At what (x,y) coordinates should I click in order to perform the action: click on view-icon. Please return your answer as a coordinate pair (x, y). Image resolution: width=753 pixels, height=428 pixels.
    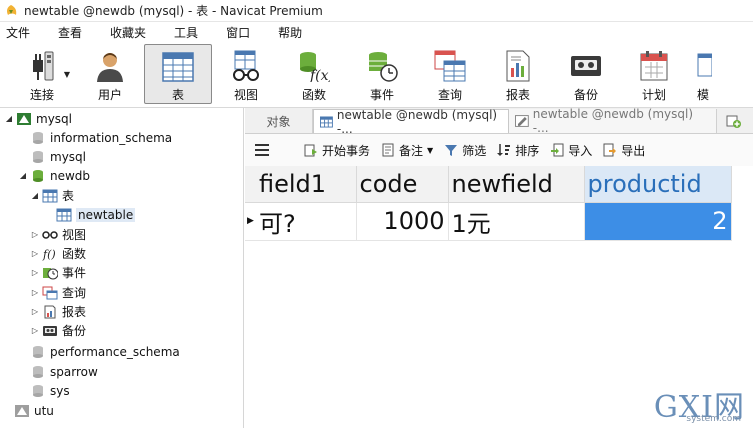
    Looking at the image, I should click on (50, 235).